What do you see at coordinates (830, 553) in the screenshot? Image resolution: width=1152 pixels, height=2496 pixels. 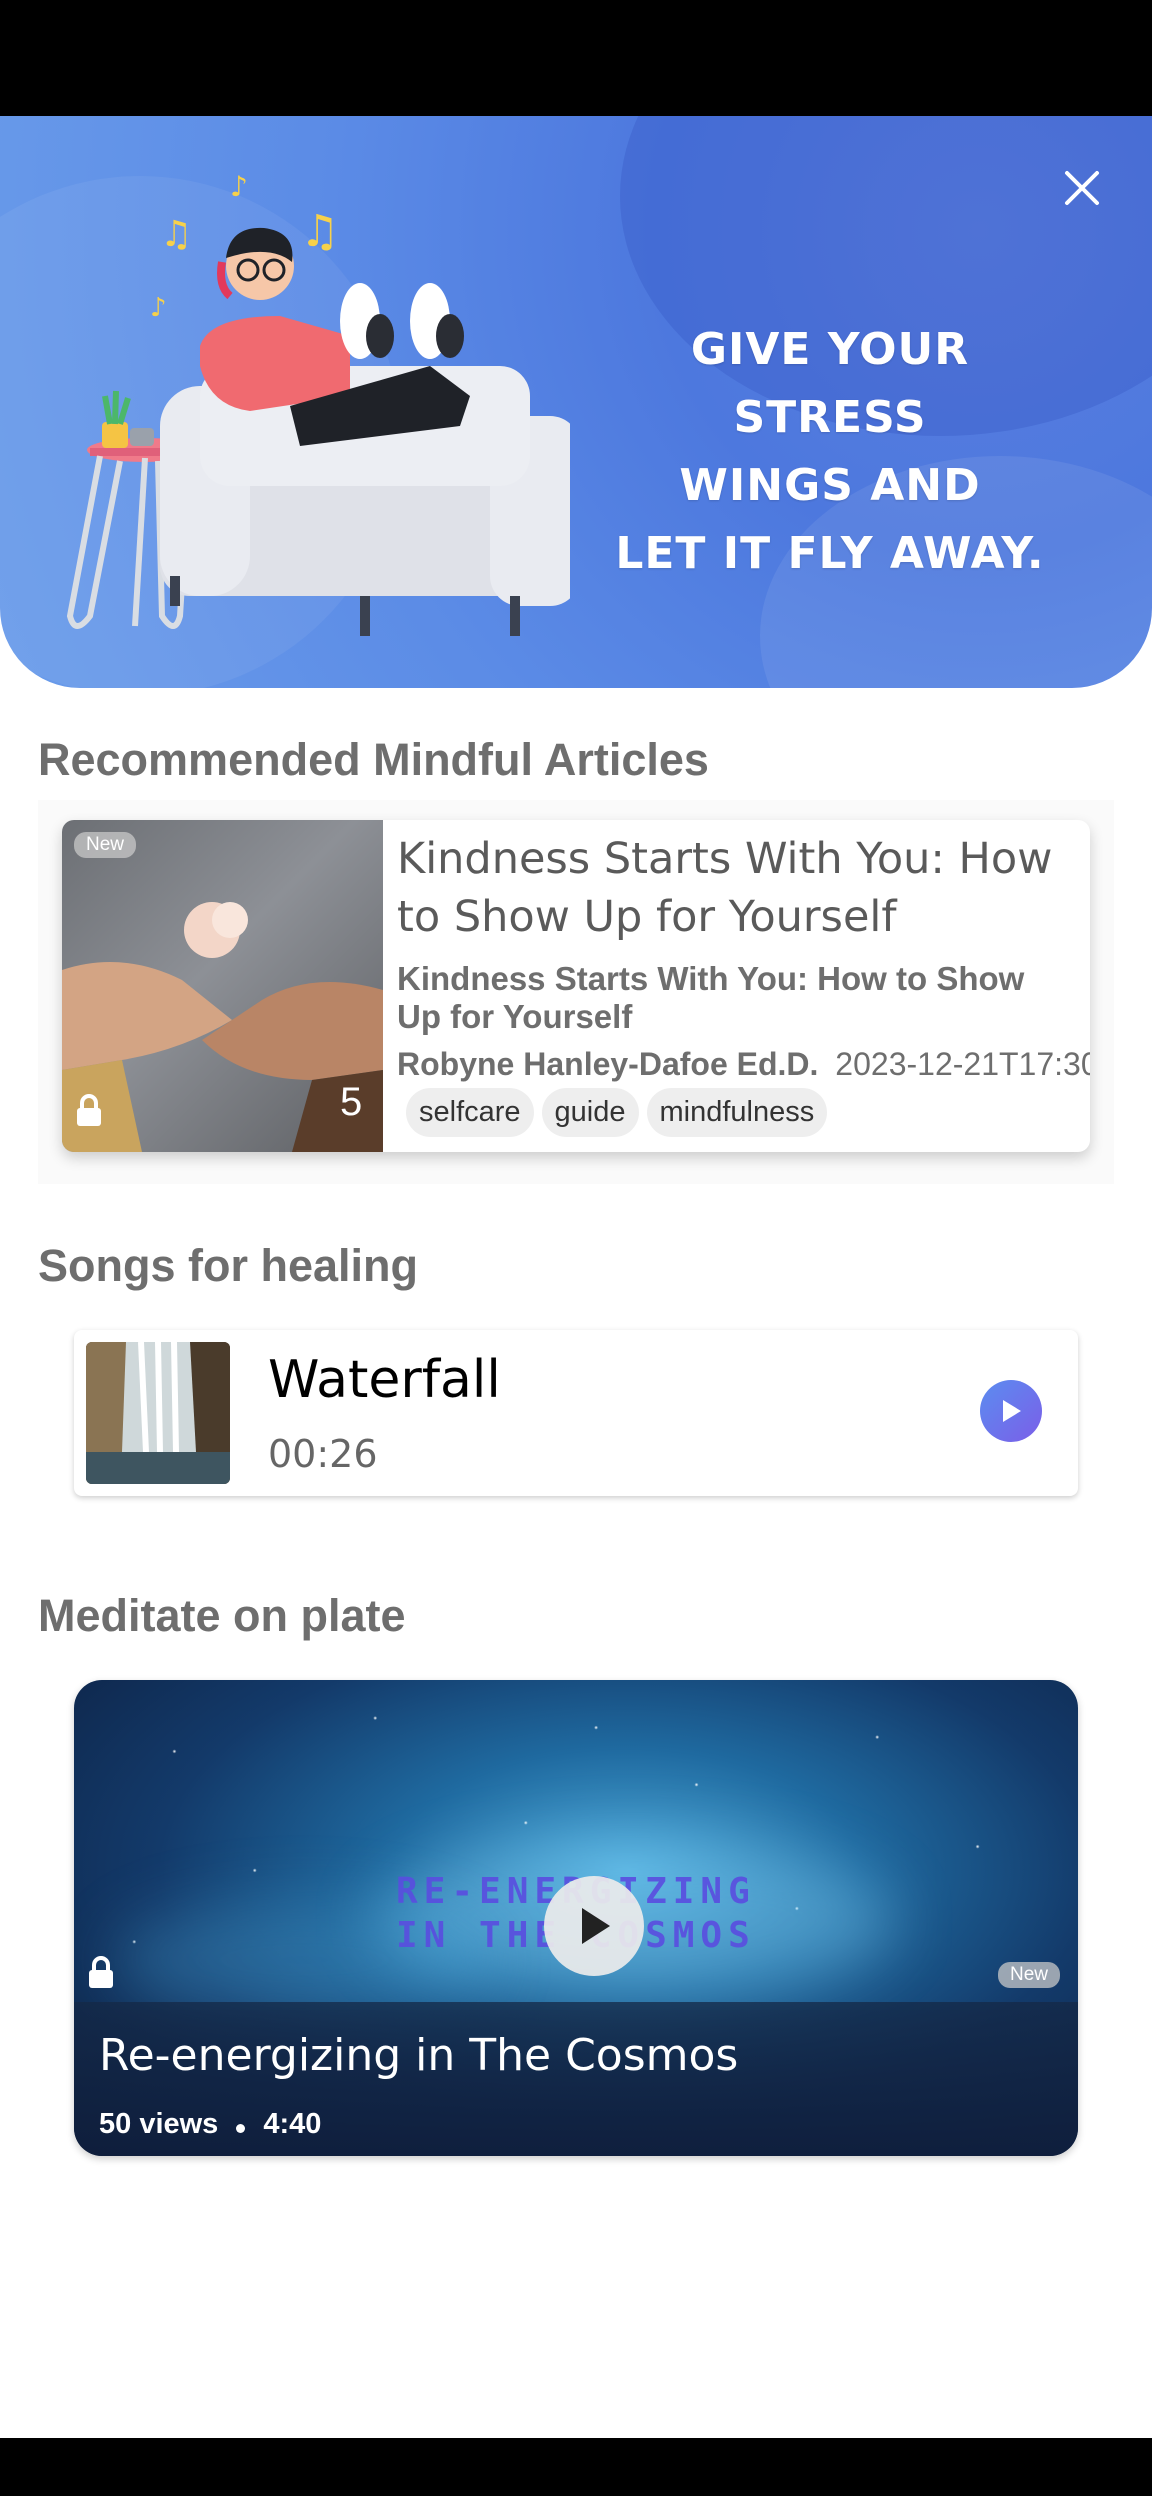 I see `hero-headline-line3: LET IT FLY AWAY.` at bounding box center [830, 553].